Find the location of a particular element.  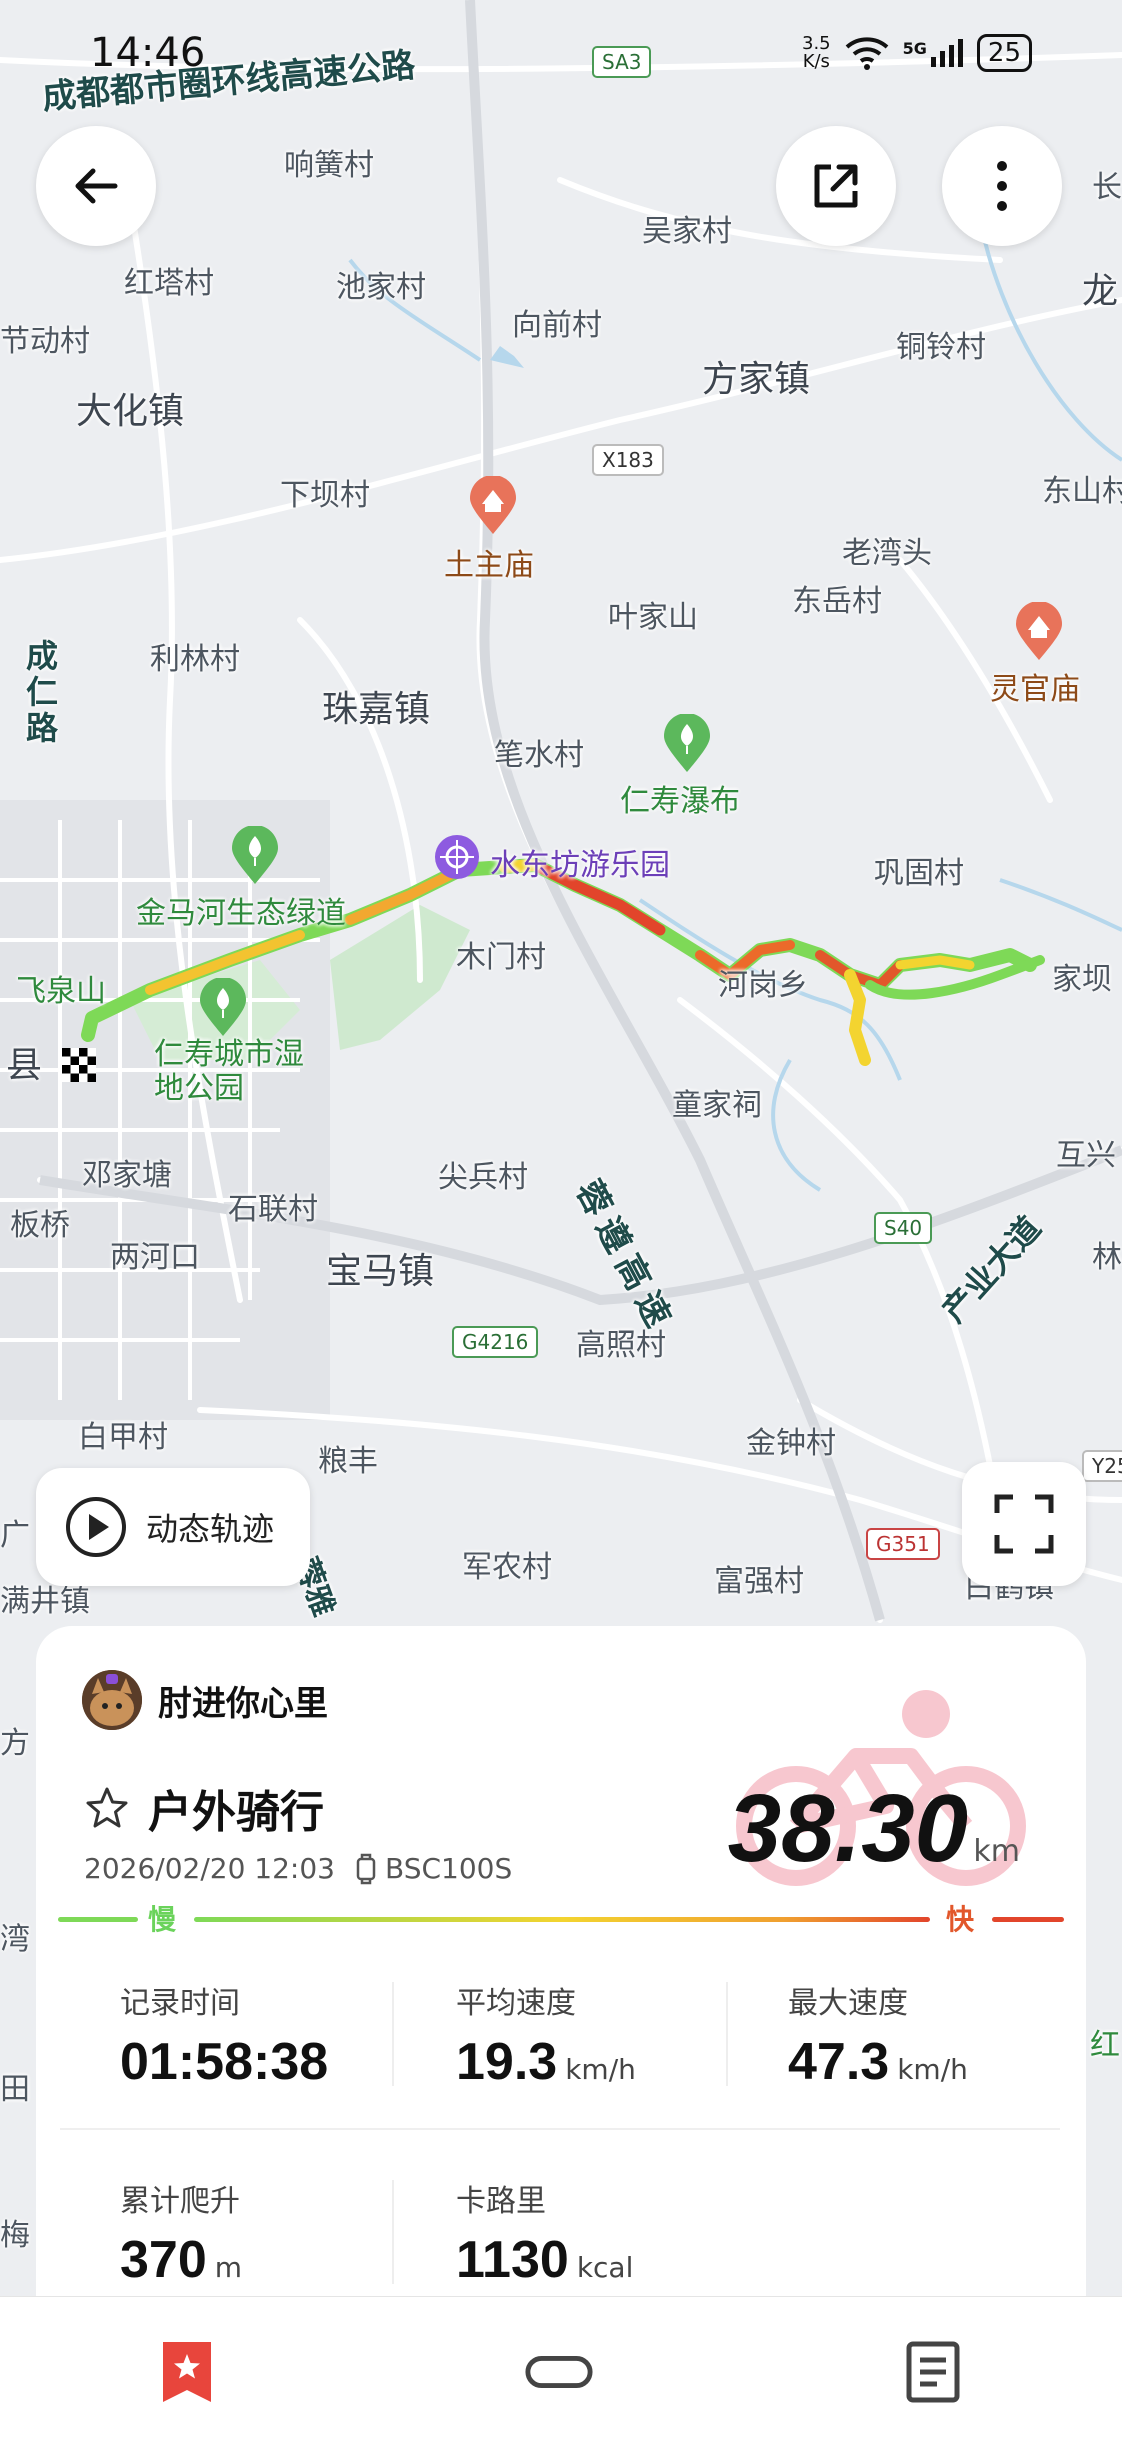

town-label: 大化镇 is located at coordinates (130, 411).